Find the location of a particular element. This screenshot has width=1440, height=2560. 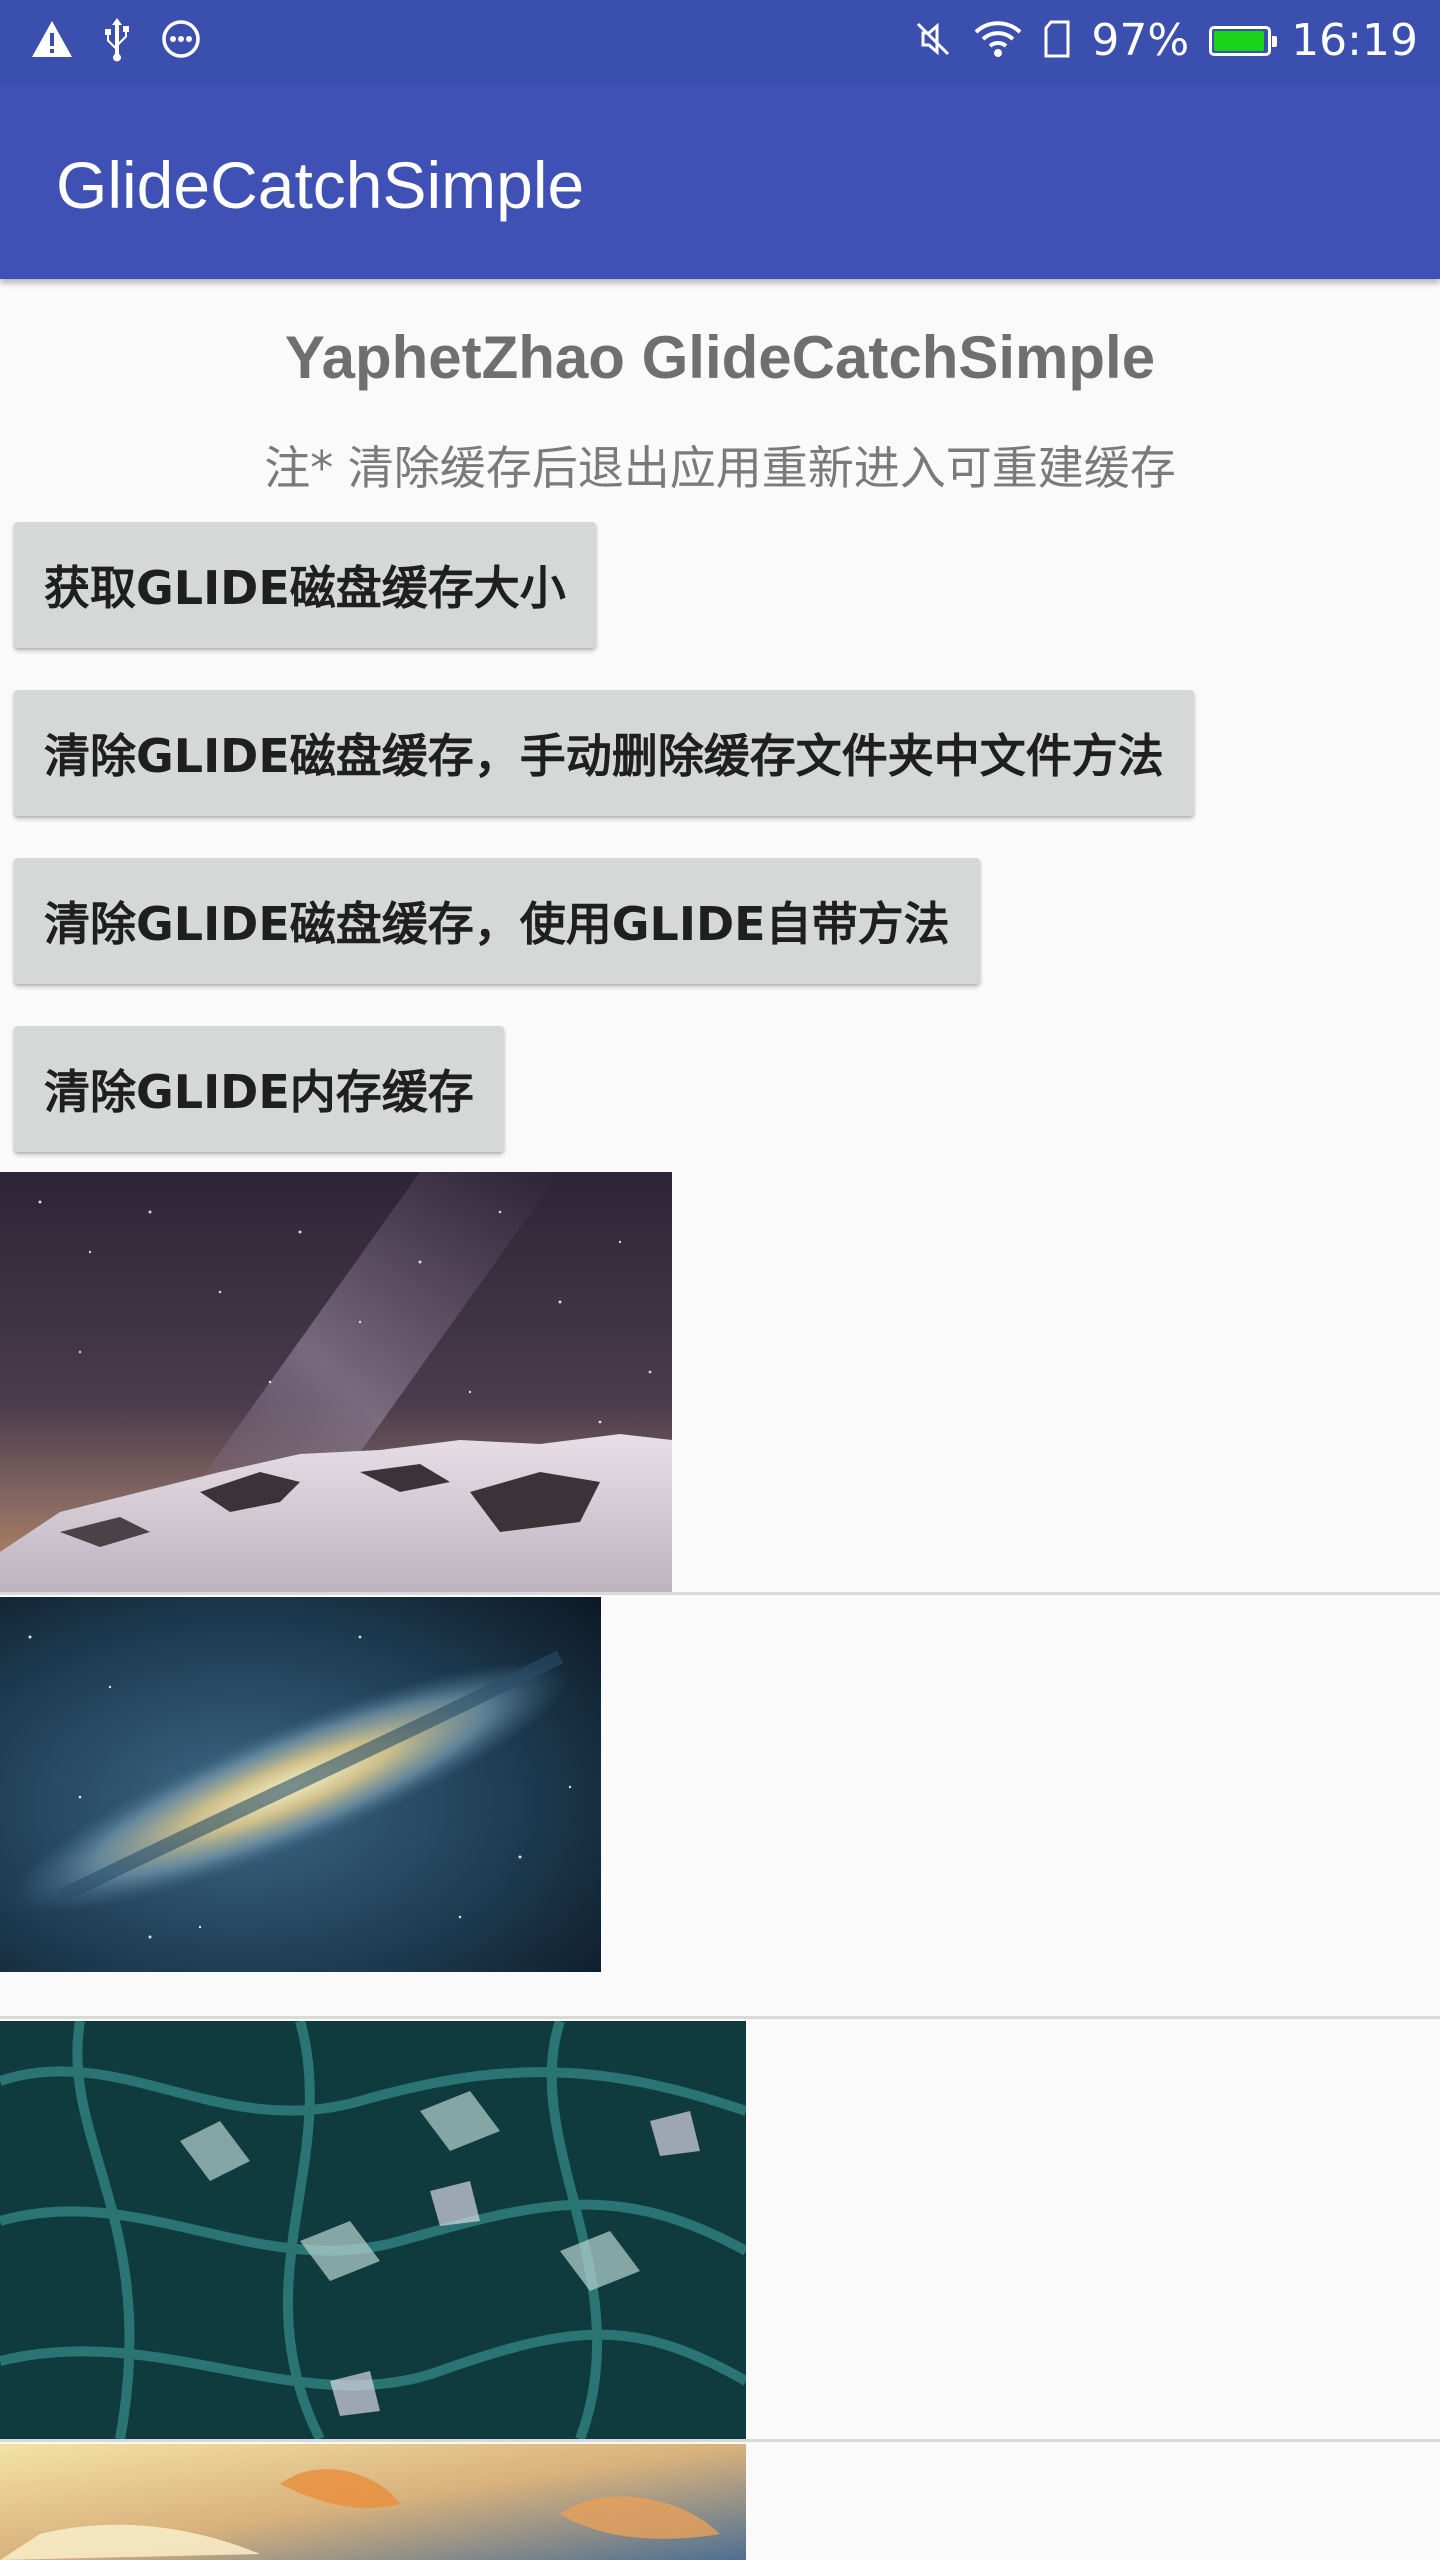

status-bar: 97% 16:19 is located at coordinates (720, 41).